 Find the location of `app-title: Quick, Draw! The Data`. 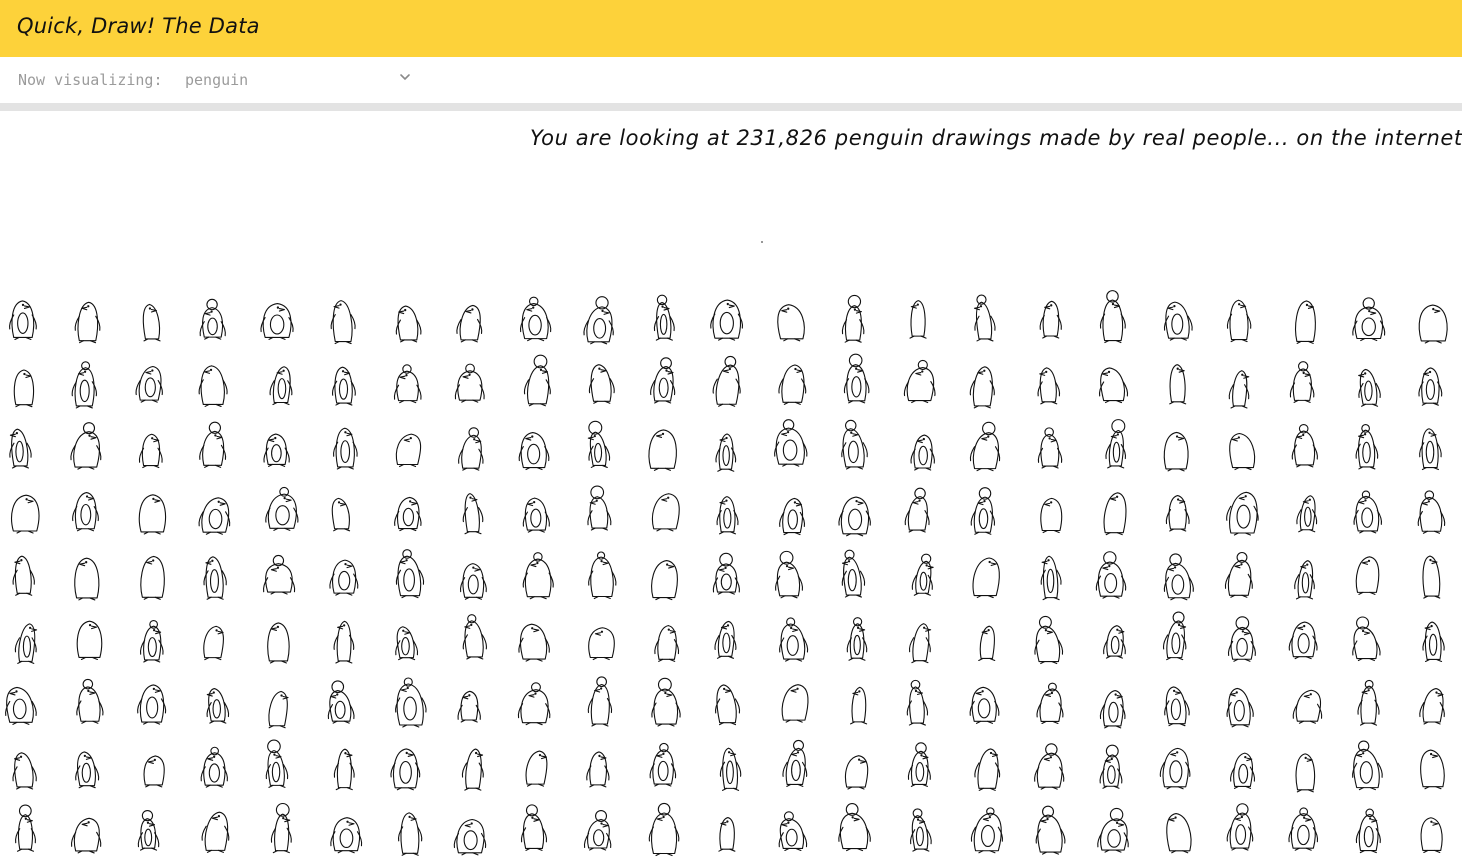

app-title: Quick, Draw! The Data is located at coordinates (138, 26).